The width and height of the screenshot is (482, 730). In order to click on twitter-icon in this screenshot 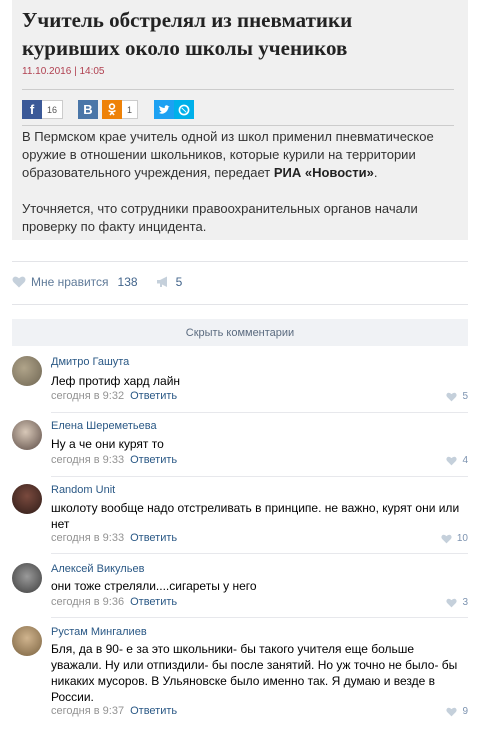, I will do `click(164, 109)`.